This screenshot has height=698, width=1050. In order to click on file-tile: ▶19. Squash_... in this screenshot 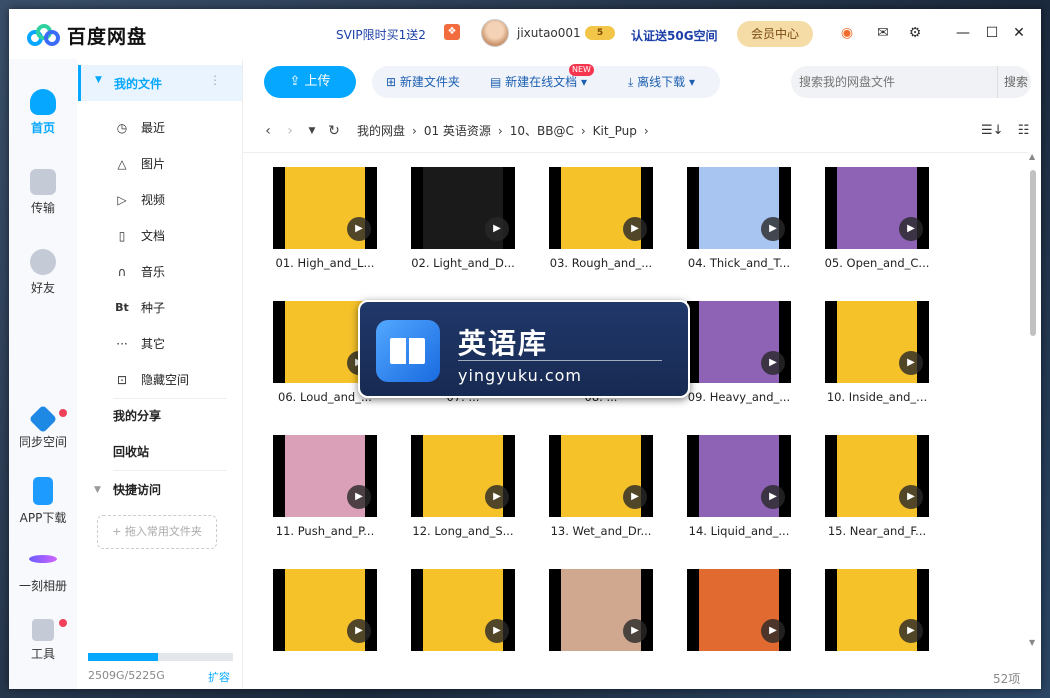, I will do `click(737, 606)`.